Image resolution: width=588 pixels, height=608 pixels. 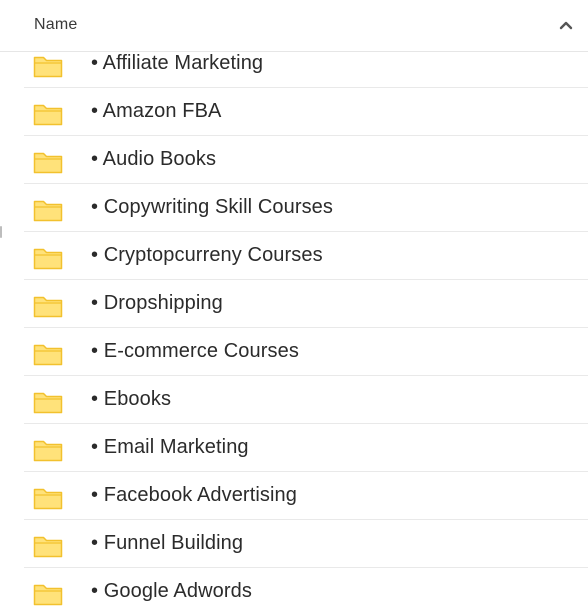 What do you see at coordinates (207, 255) in the screenshot?
I see `folder-name: • Cryptopcurreny Courses` at bounding box center [207, 255].